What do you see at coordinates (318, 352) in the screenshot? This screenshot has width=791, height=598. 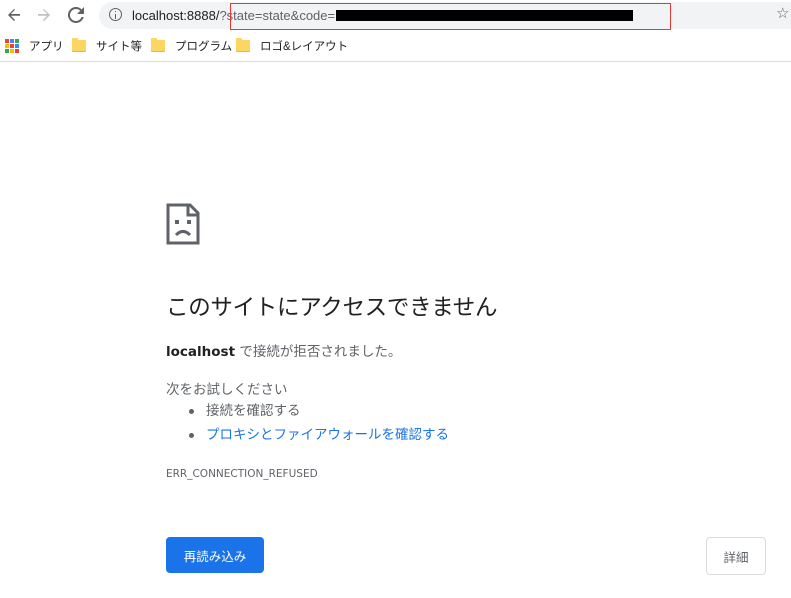 I see `error-description-text: で接続が拒否されました。` at bounding box center [318, 352].